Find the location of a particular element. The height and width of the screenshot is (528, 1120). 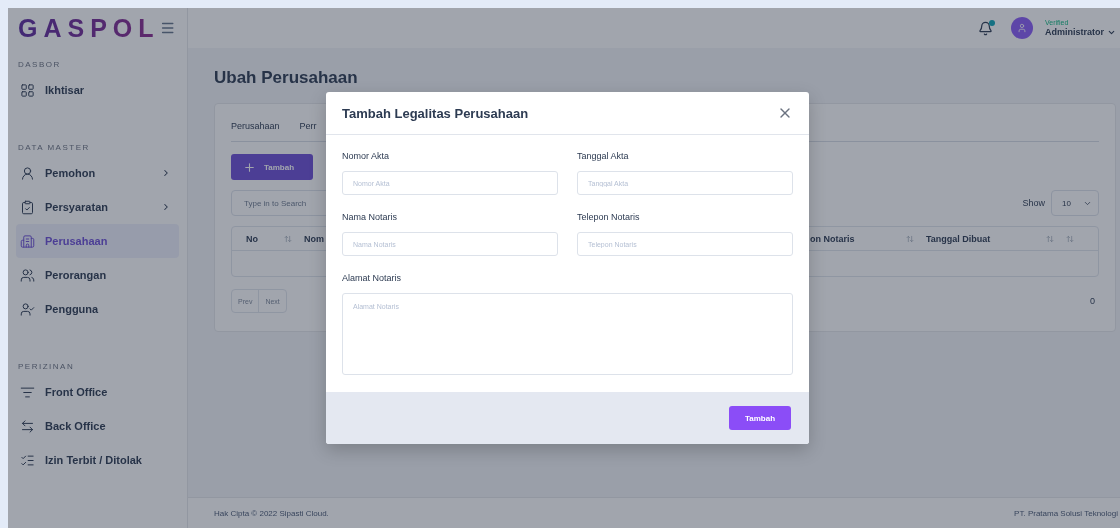

user-icon is located at coordinates (27, 173).